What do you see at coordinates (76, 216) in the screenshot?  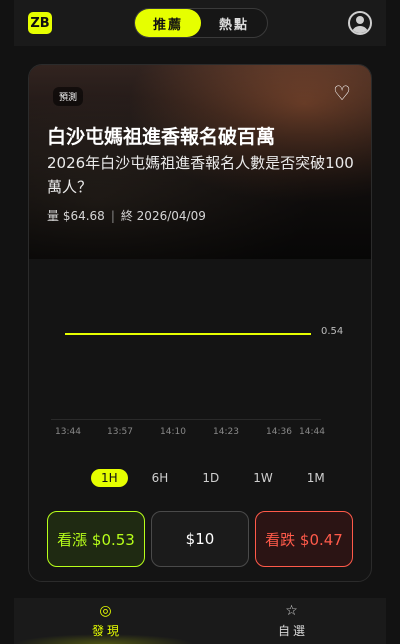 I see `volume-label: 量 $64.68` at bounding box center [76, 216].